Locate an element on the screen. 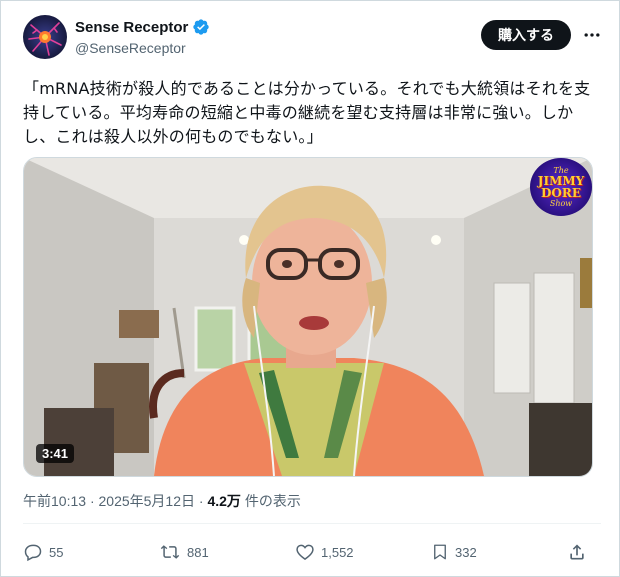  buy-button: 購入する is located at coordinates (526, 35).